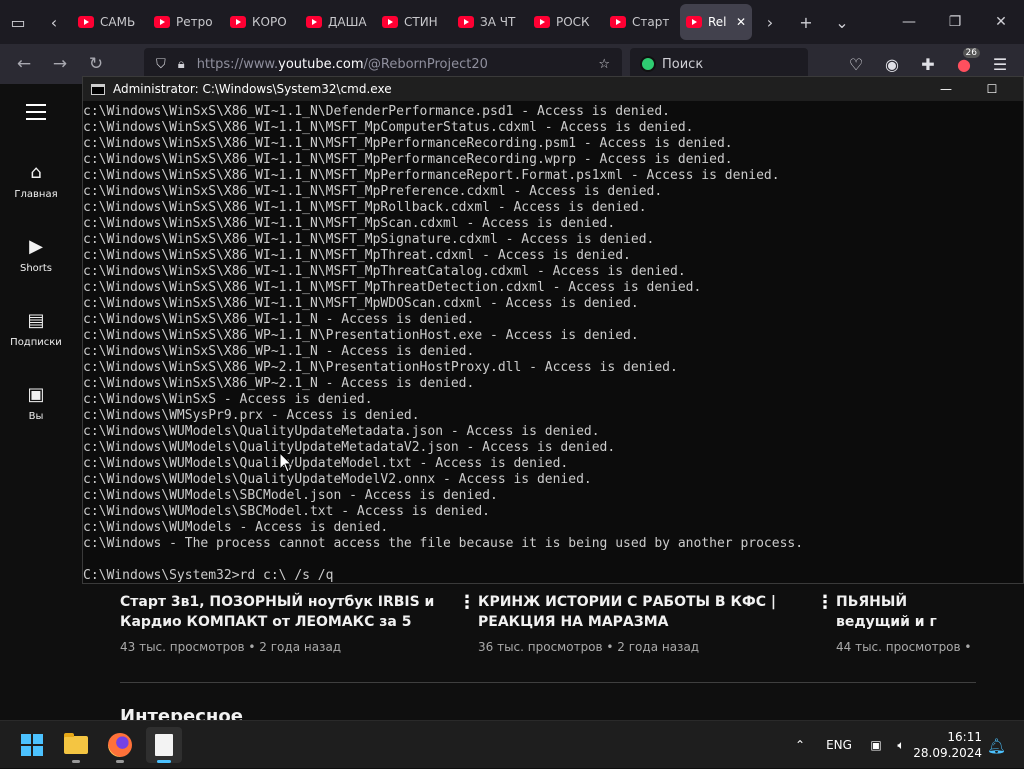 The image size is (1024, 769). I want to click on yt-sidebar-label: Главная, so click(36, 194).